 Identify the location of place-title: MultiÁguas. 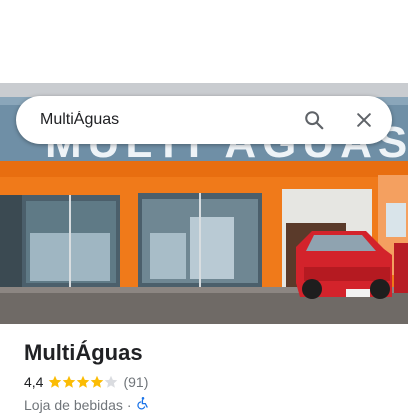
(83, 352).